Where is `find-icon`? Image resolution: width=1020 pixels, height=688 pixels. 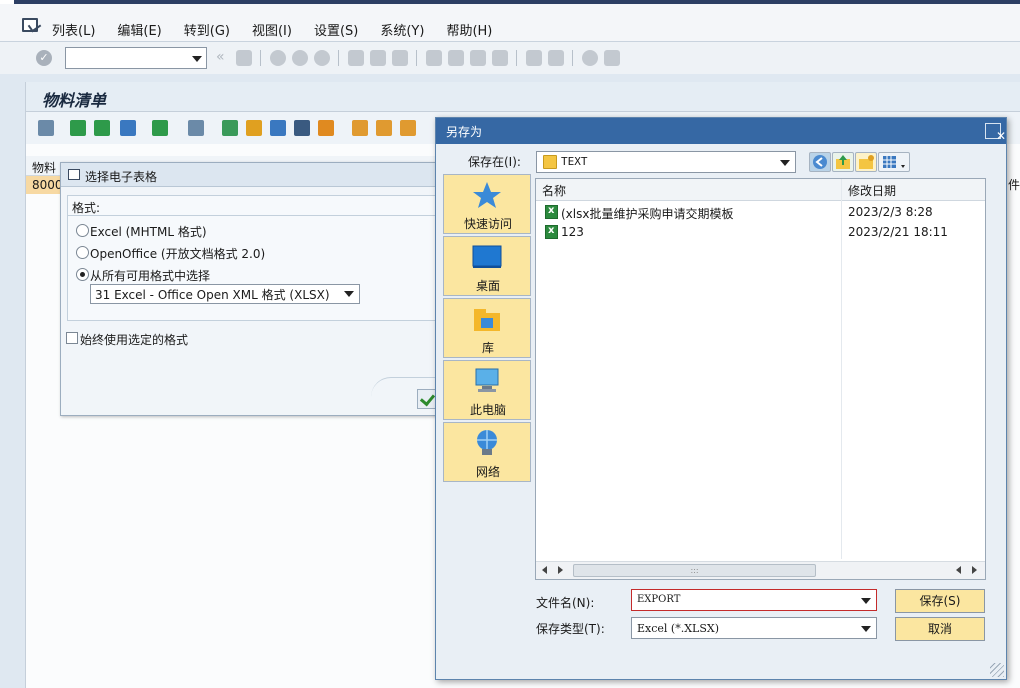 find-icon is located at coordinates (378, 58).